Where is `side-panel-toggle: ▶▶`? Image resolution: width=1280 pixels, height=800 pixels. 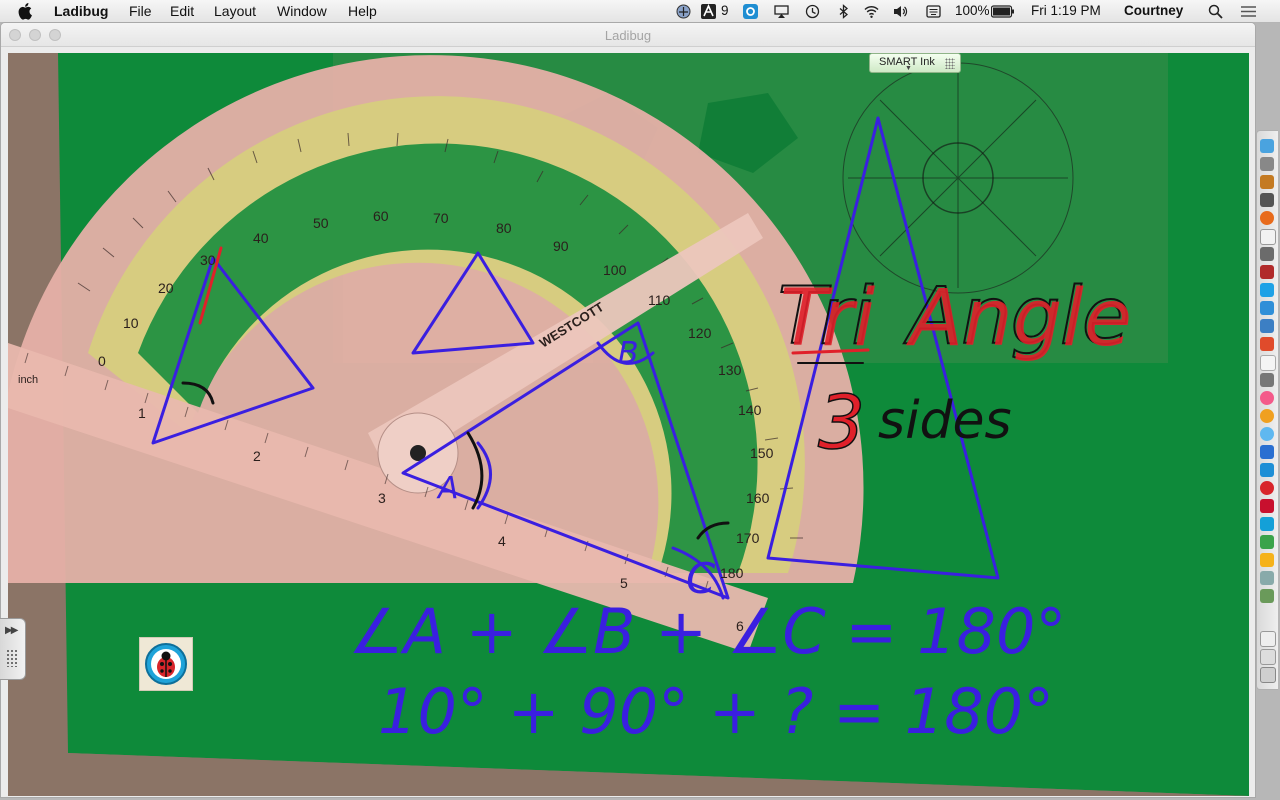
side-panel-toggle: ▶▶ is located at coordinates (13, 649).